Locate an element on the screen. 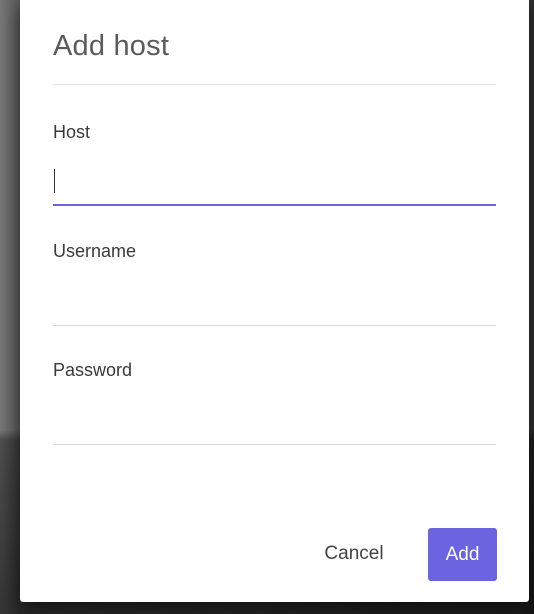 This screenshot has width=534, height=614. cancel-button: Cancel is located at coordinates (354, 554).